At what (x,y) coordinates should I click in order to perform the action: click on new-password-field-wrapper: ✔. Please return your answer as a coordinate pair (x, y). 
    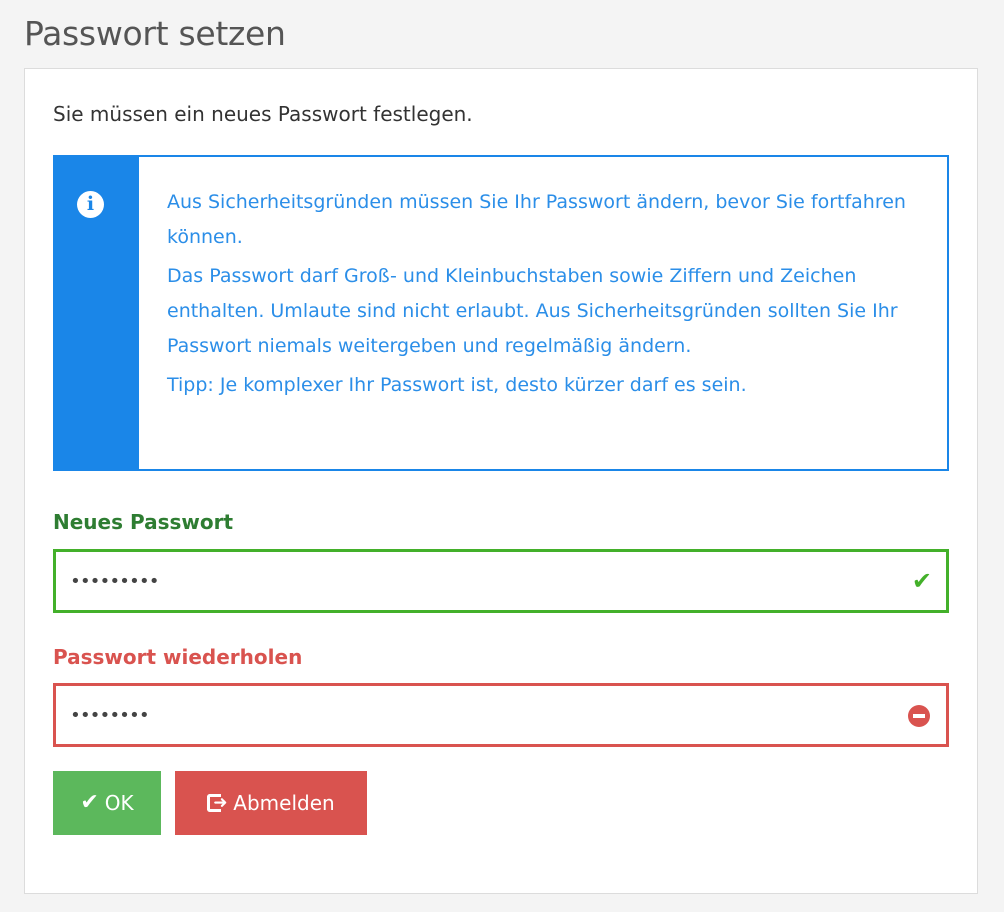
    Looking at the image, I should click on (501, 581).